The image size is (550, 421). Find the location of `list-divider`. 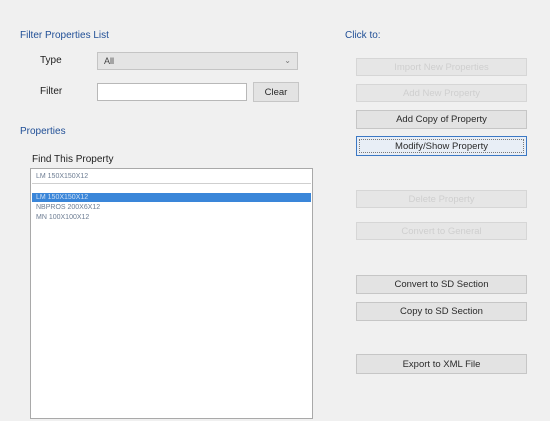

list-divider is located at coordinates (171, 183).